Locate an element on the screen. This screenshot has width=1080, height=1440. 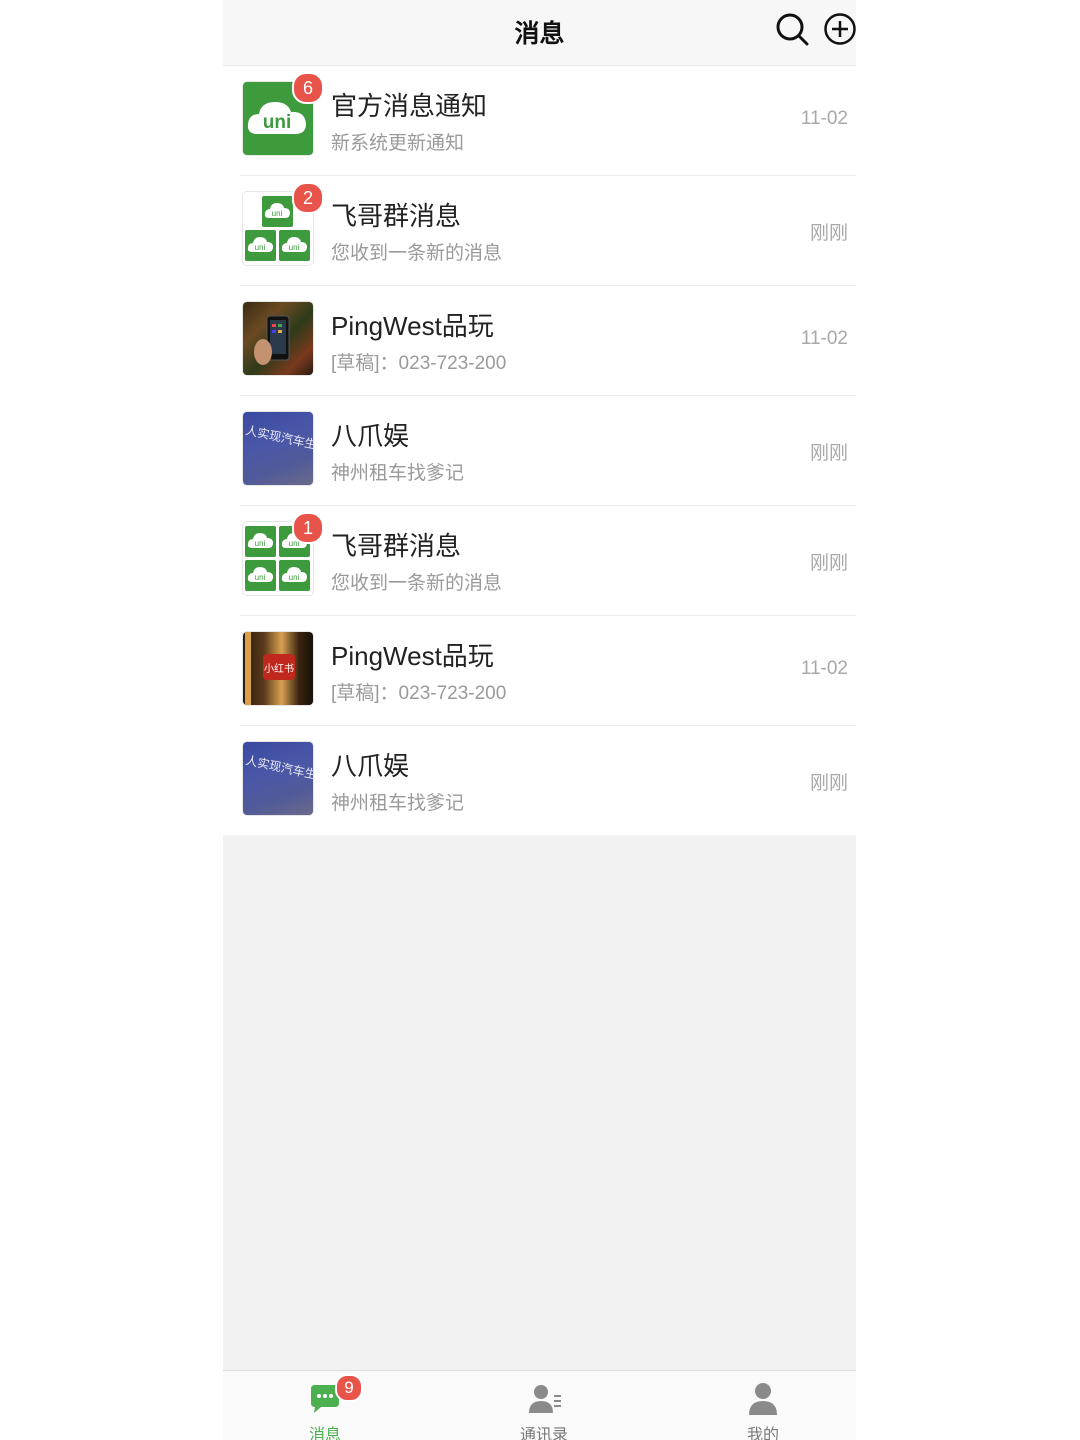
svg-text: 小红书 is located at coordinates (279, 668).